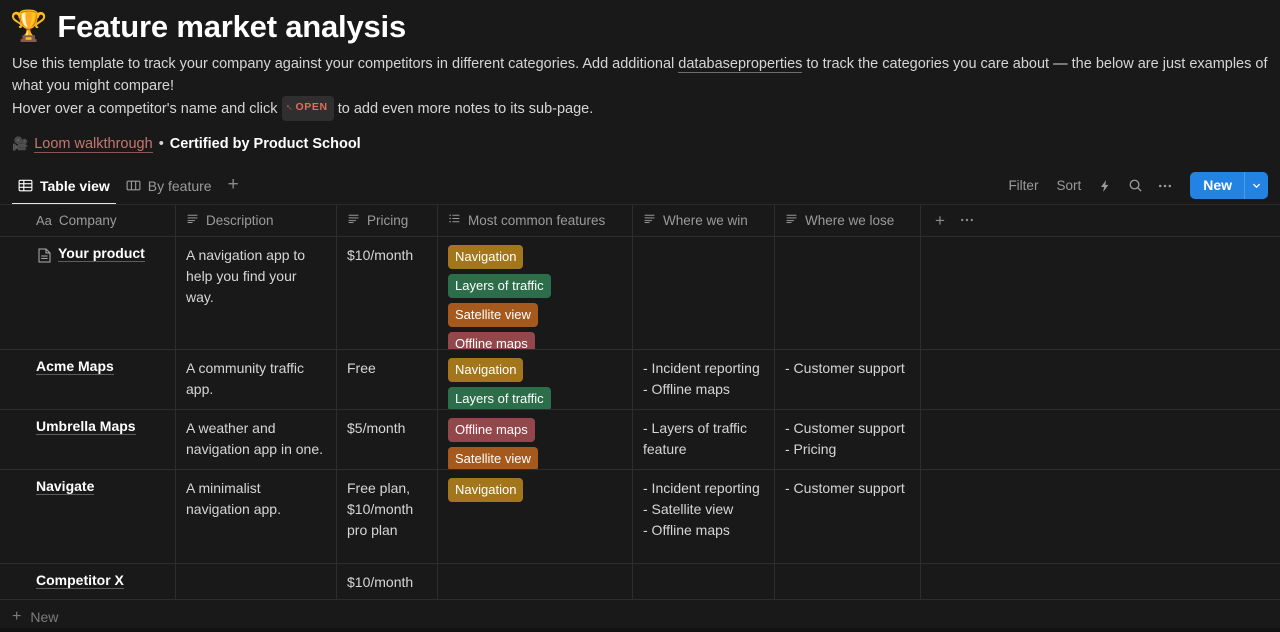 This screenshot has width=1280, height=632. I want to click on column-header-features-label: Most common features, so click(537, 220).